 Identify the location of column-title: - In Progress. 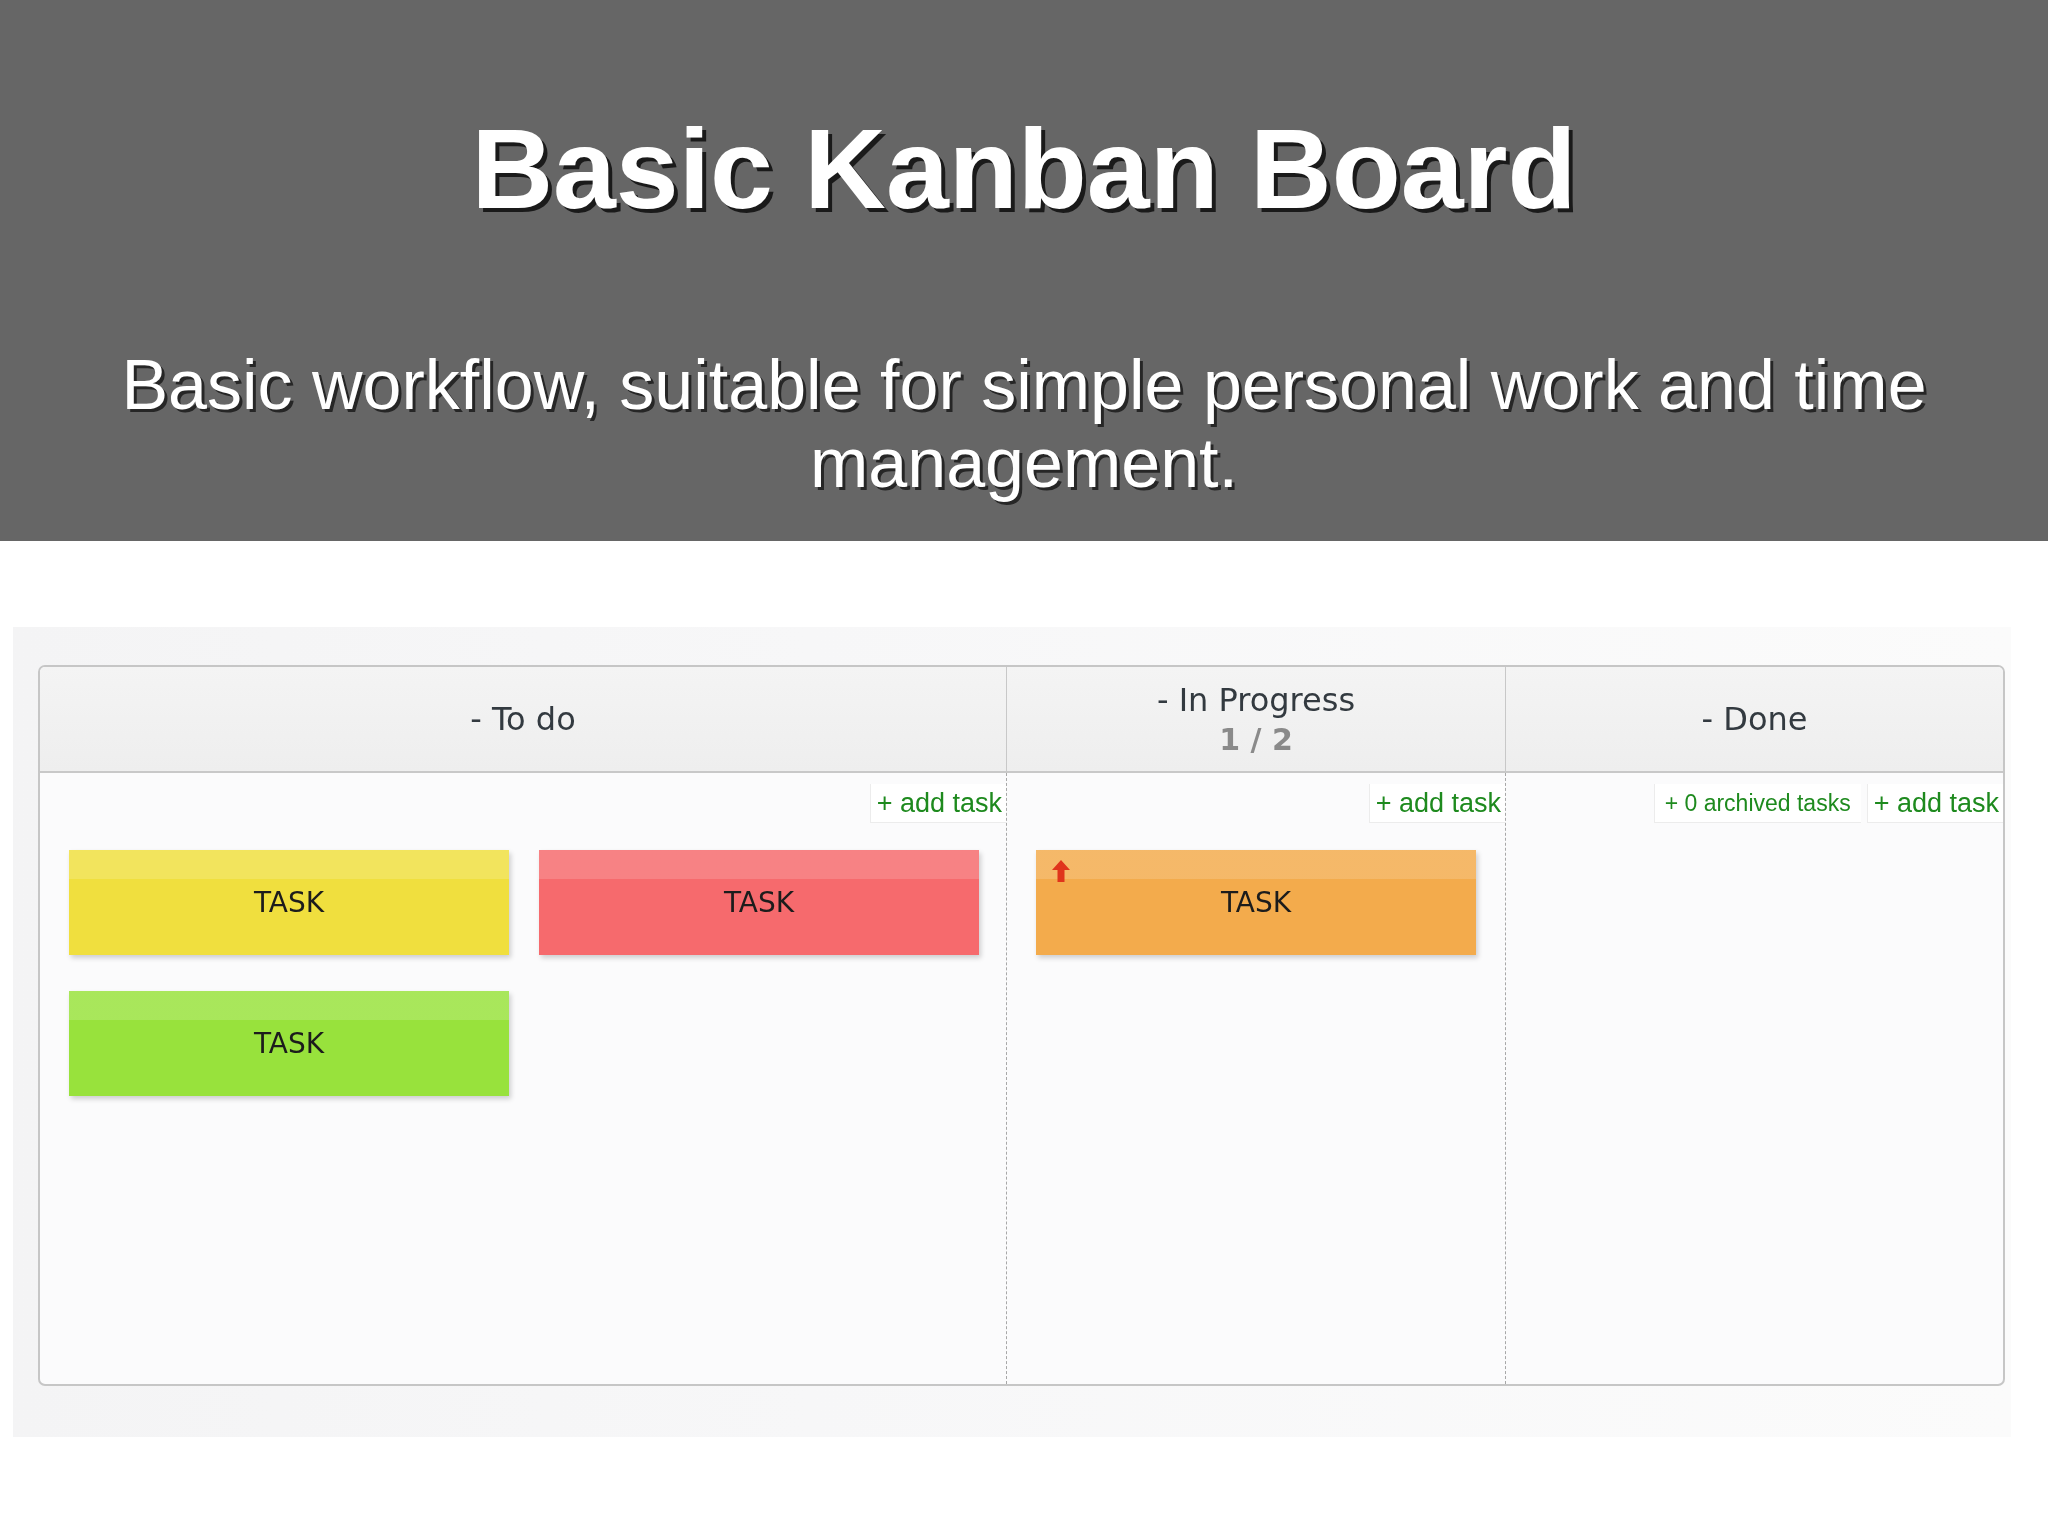
(1256, 699).